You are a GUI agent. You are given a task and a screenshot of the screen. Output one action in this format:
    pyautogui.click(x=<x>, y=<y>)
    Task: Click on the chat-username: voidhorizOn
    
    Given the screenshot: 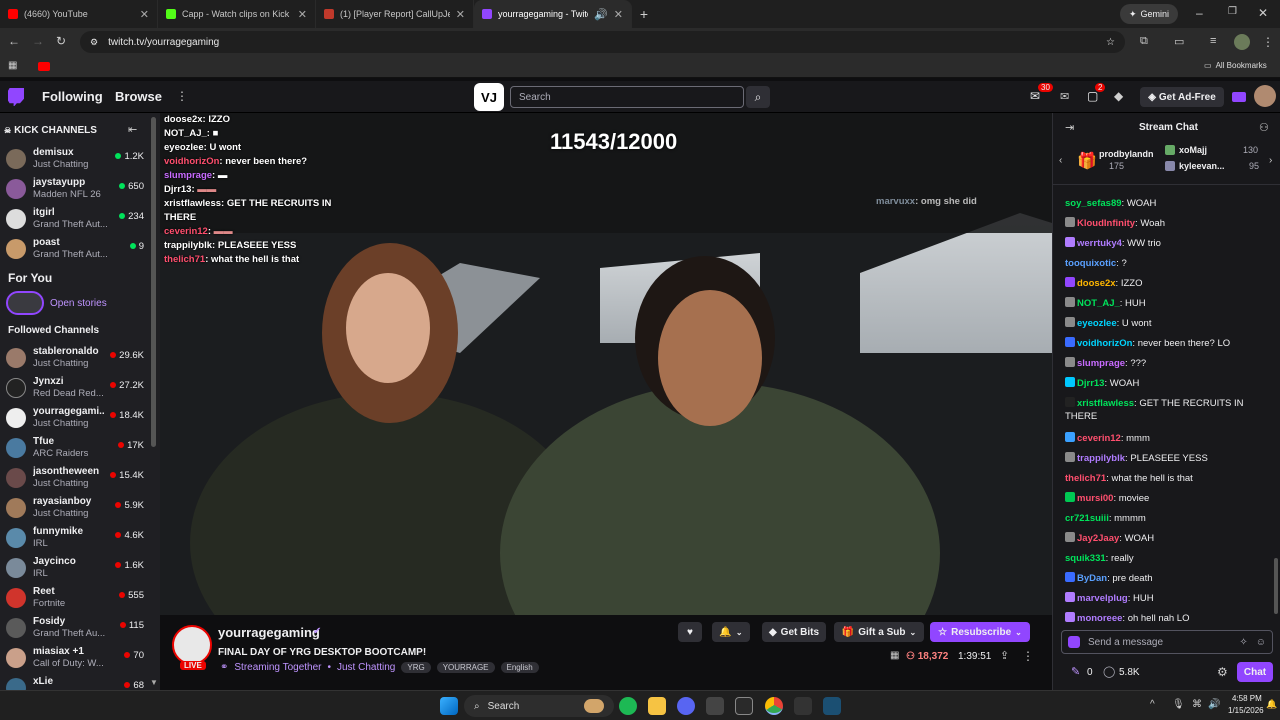 What is the action you would take?
    pyautogui.click(x=1104, y=343)
    